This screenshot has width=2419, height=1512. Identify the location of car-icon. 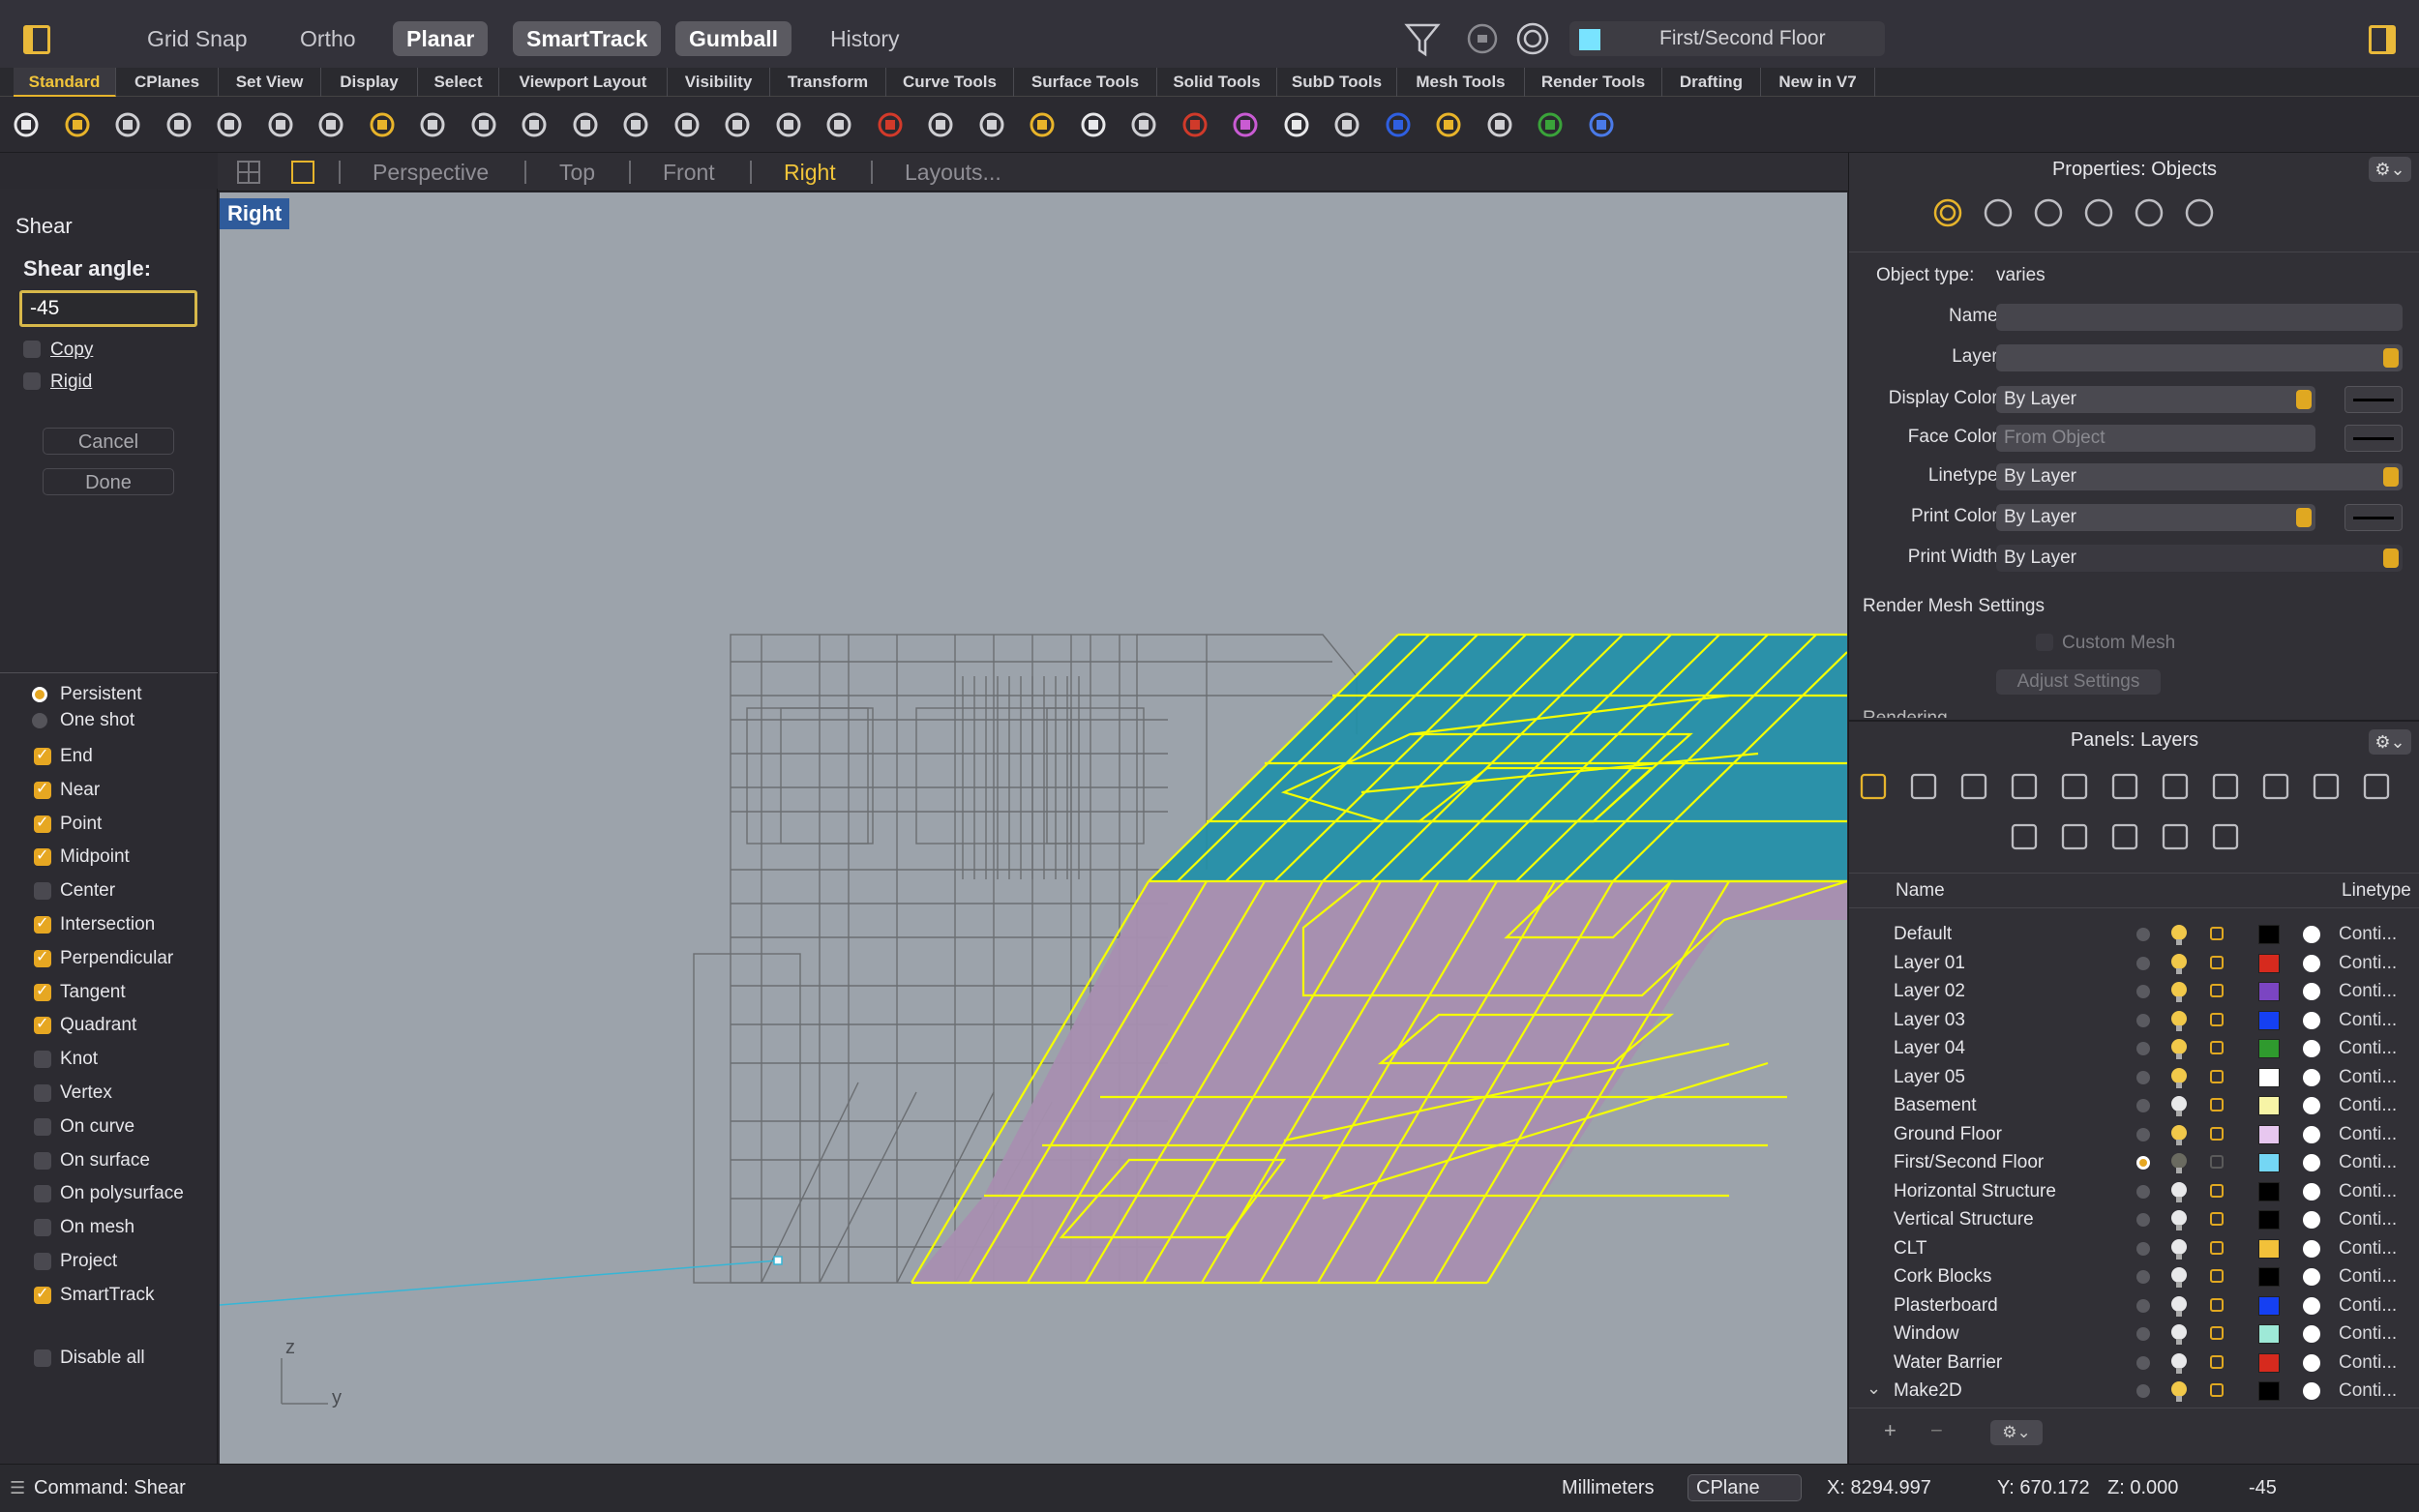
(890, 125).